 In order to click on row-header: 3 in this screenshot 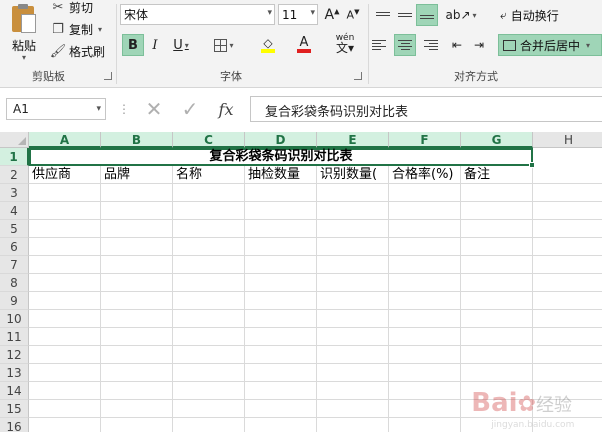, I will do `click(14, 193)`.